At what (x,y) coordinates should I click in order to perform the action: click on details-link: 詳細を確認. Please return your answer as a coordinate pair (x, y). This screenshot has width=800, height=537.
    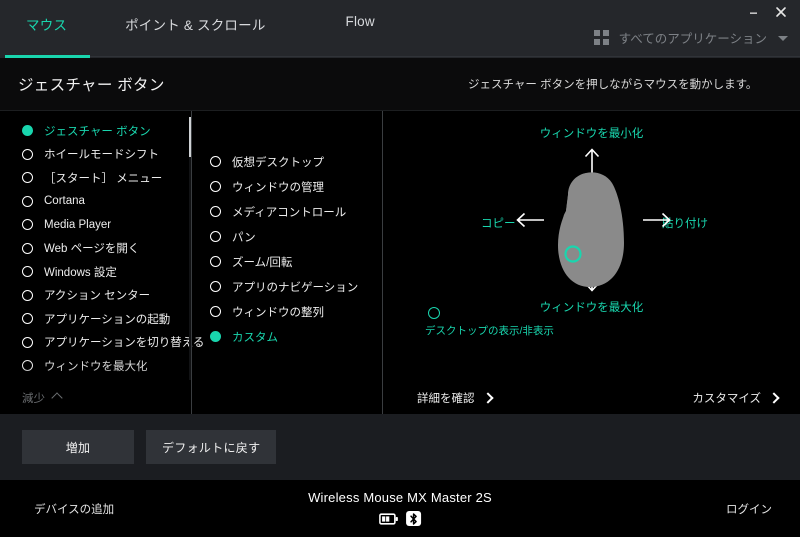
    Looking at the image, I should click on (455, 398).